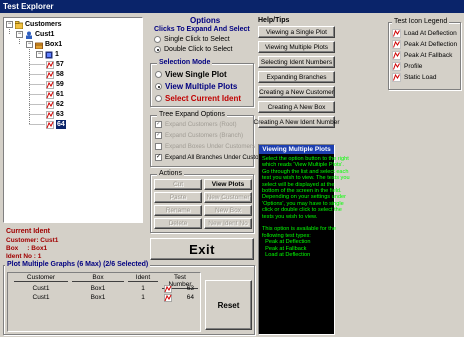 The height and width of the screenshot is (337, 464). Describe the element at coordinates (199, 135) in the screenshot. I see `tree-expand-option-2: ✓ Expand Customers (Branch)` at that location.